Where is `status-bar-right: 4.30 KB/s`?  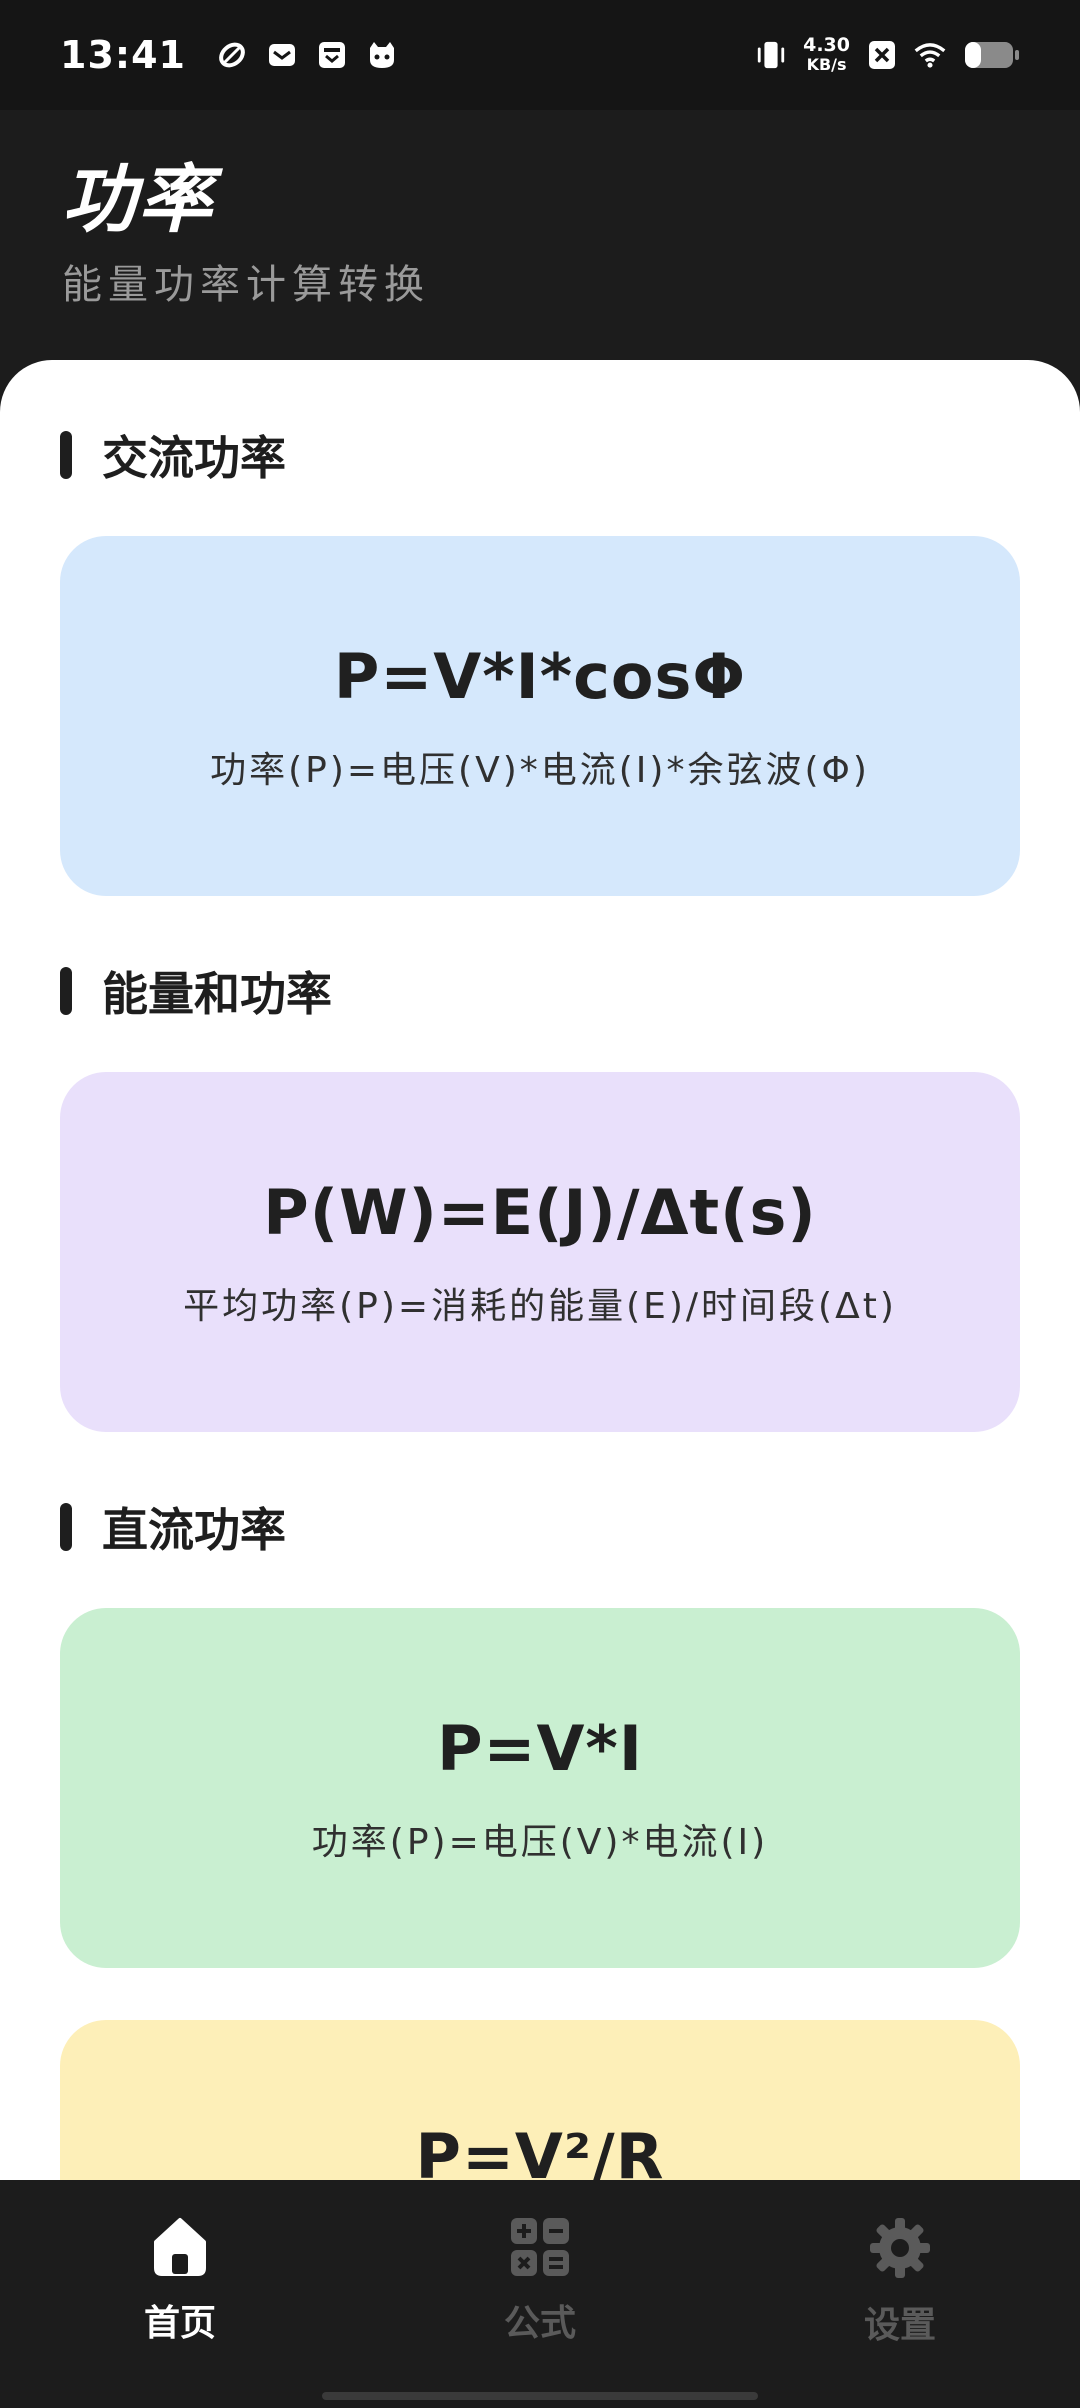 status-bar-right: 4.30 KB/s is located at coordinates (888, 55).